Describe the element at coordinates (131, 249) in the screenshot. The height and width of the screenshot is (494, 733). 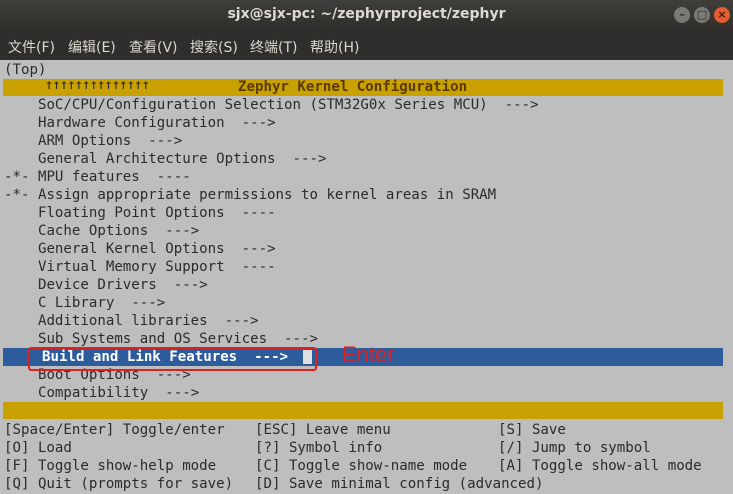
I see `menu-item-label: General Kernel Options` at that location.